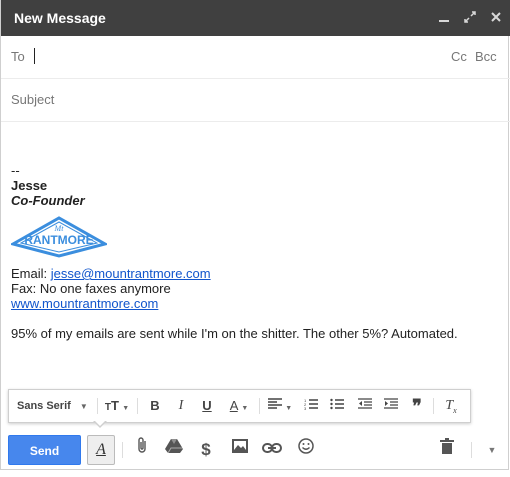  I want to click on drive-icon, so click(174, 446).